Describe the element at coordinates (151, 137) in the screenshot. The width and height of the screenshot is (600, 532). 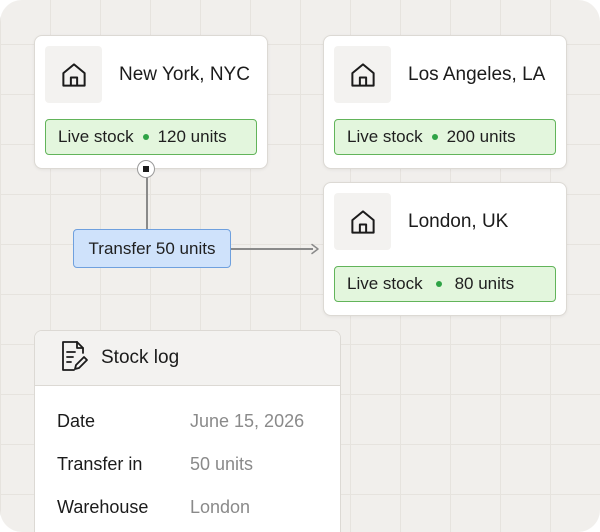
I see `live-stock-badge: Live stock 120 units` at that location.